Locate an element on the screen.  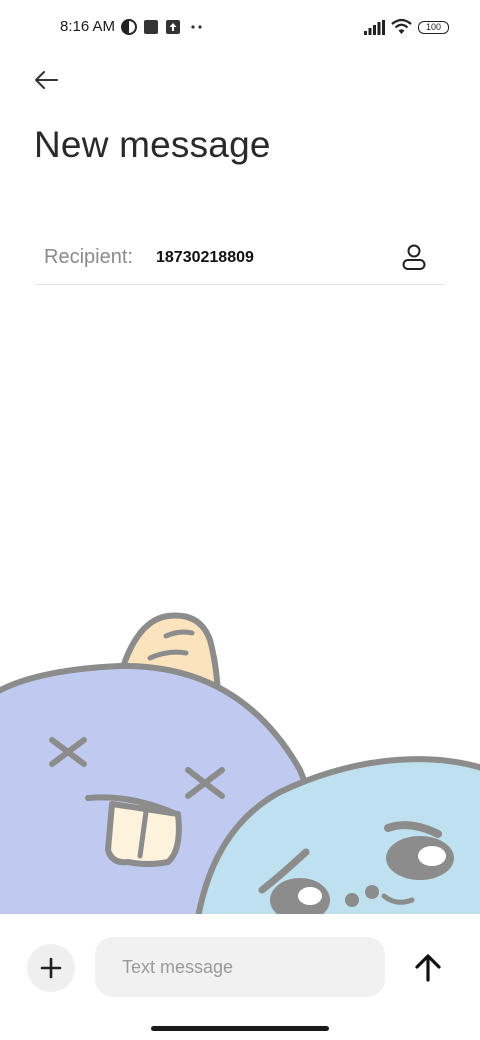
recipient-field: Recipient: 18730218809 is located at coordinates (240, 258).